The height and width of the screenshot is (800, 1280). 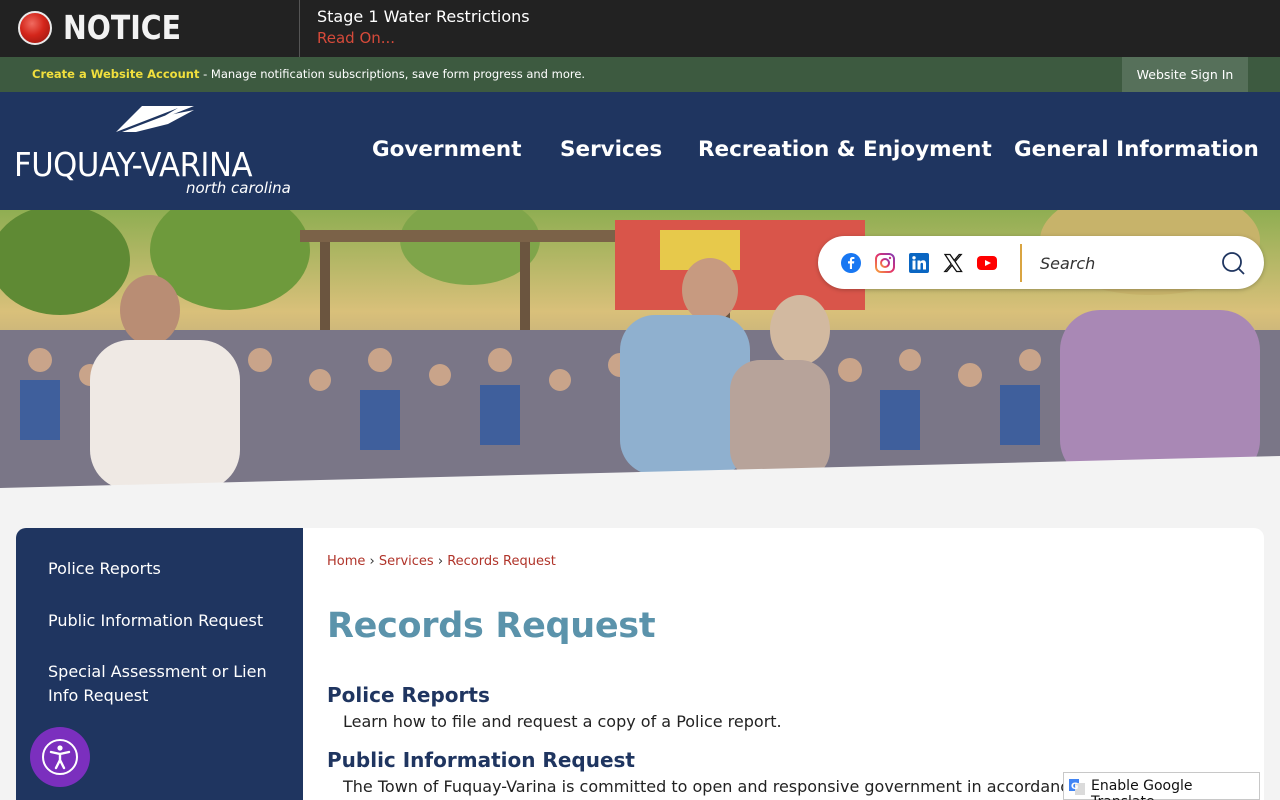 What do you see at coordinates (163, 684) in the screenshot?
I see `sidebar-item-special-assessment-lien: Special Assessment or Lien Info Request` at bounding box center [163, 684].